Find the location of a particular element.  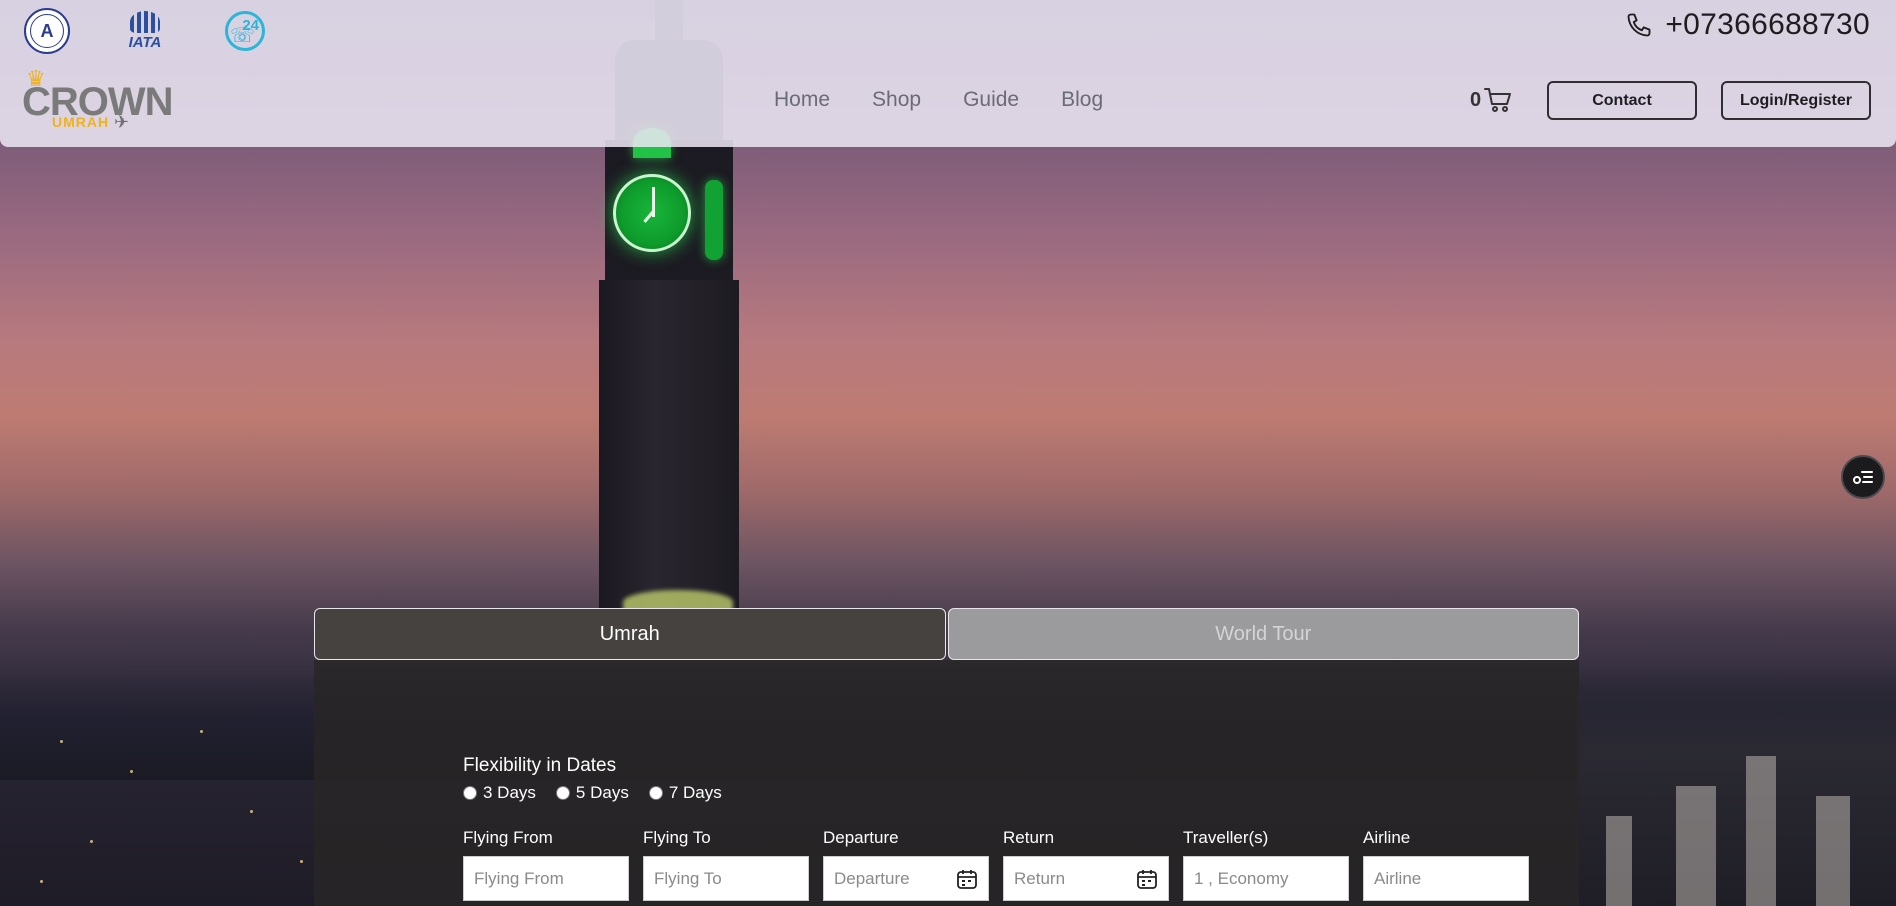

nav-blog: Blog is located at coordinates (1082, 100).